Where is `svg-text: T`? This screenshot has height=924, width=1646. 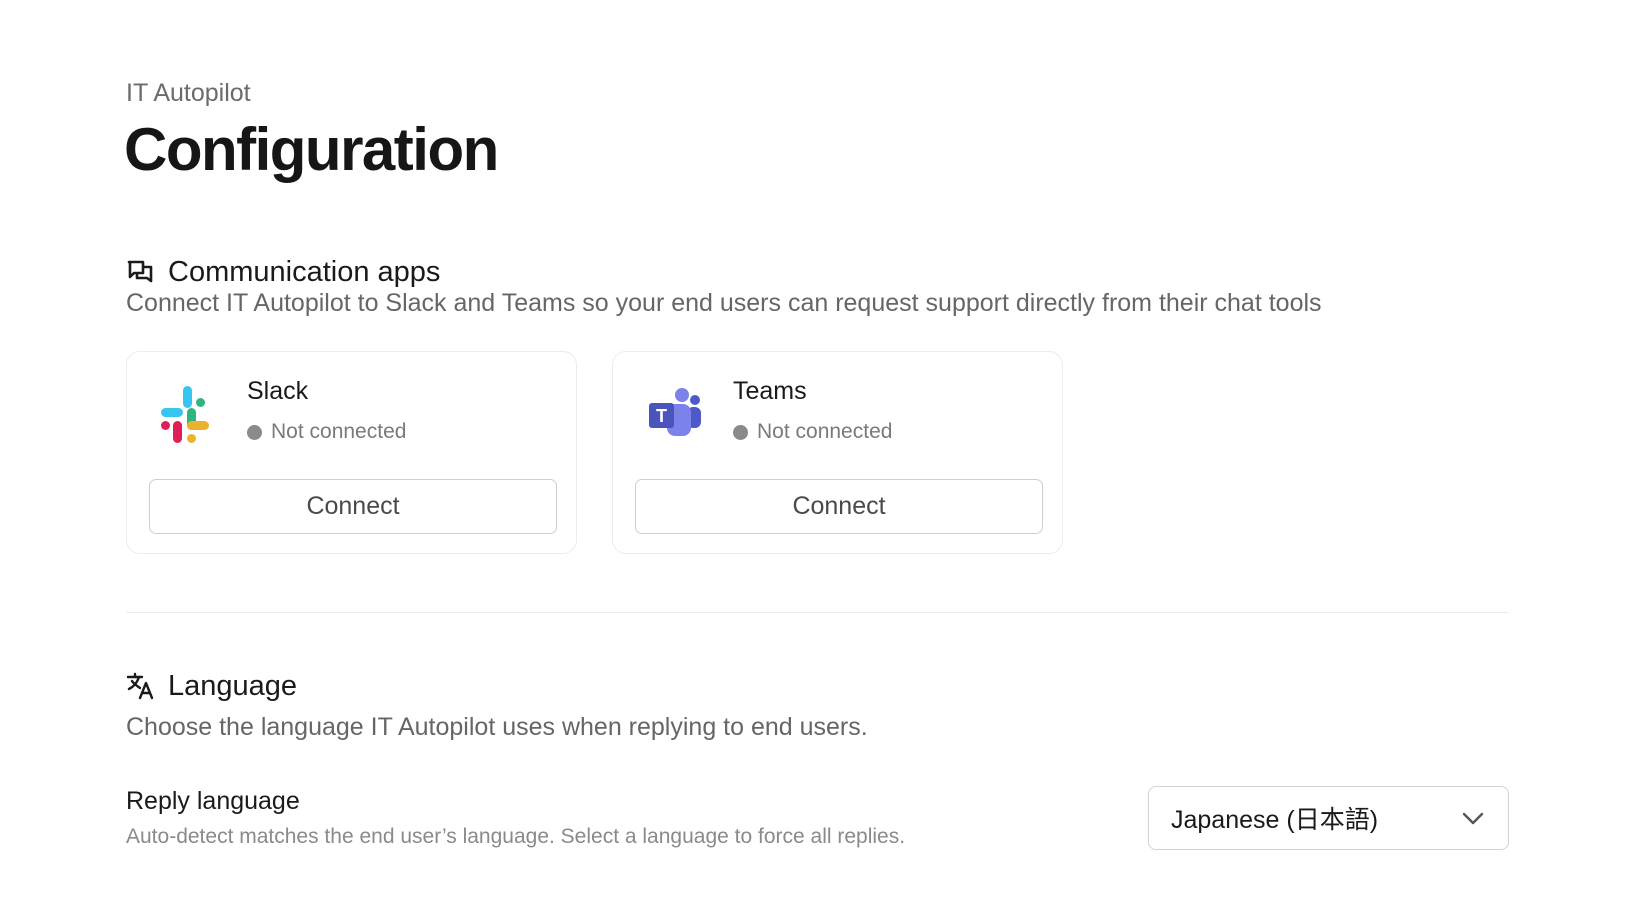
svg-text: T is located at coordinates (661, 416).